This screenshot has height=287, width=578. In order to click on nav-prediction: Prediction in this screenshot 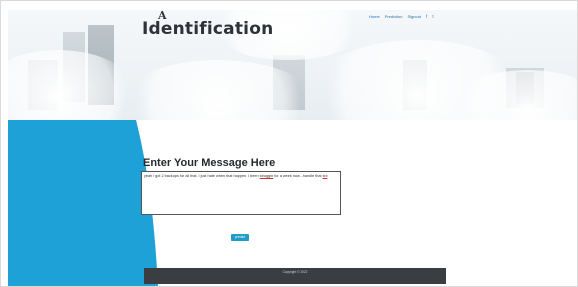, I will do `click(394, 16)`.